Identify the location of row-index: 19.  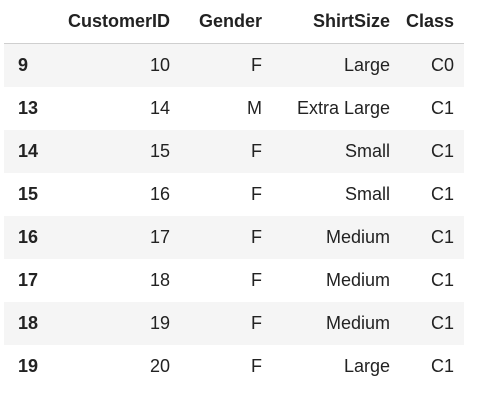
(28, 366).